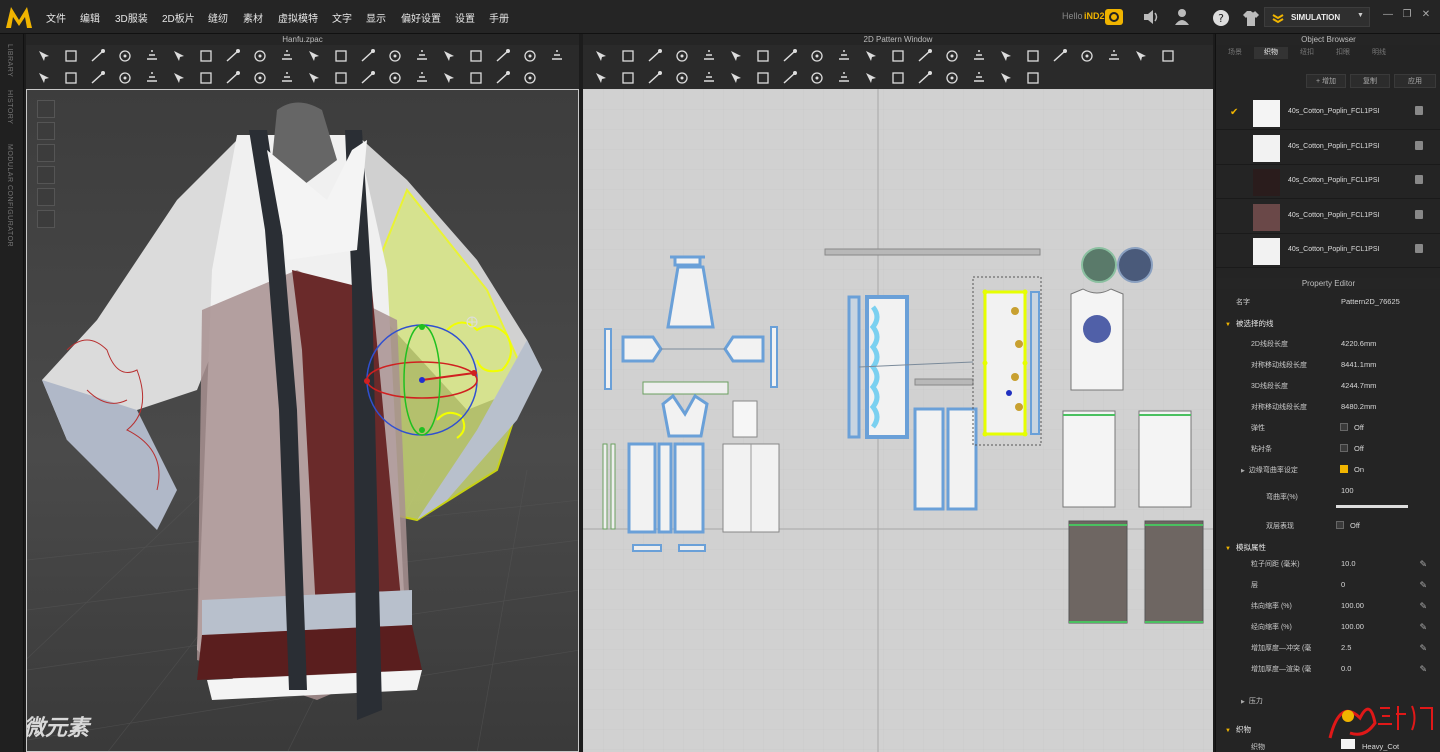 This screenshot has height=752, width=1440. I want to click on texture-view-button, so click(46, 175).